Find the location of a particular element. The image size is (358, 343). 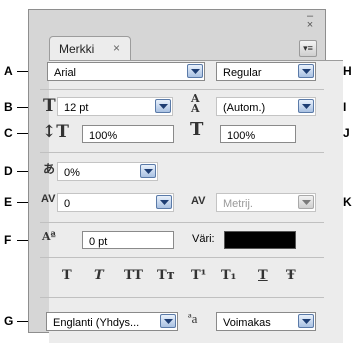

vertical-scale-field: 100% is located at coordinates (128, 134).